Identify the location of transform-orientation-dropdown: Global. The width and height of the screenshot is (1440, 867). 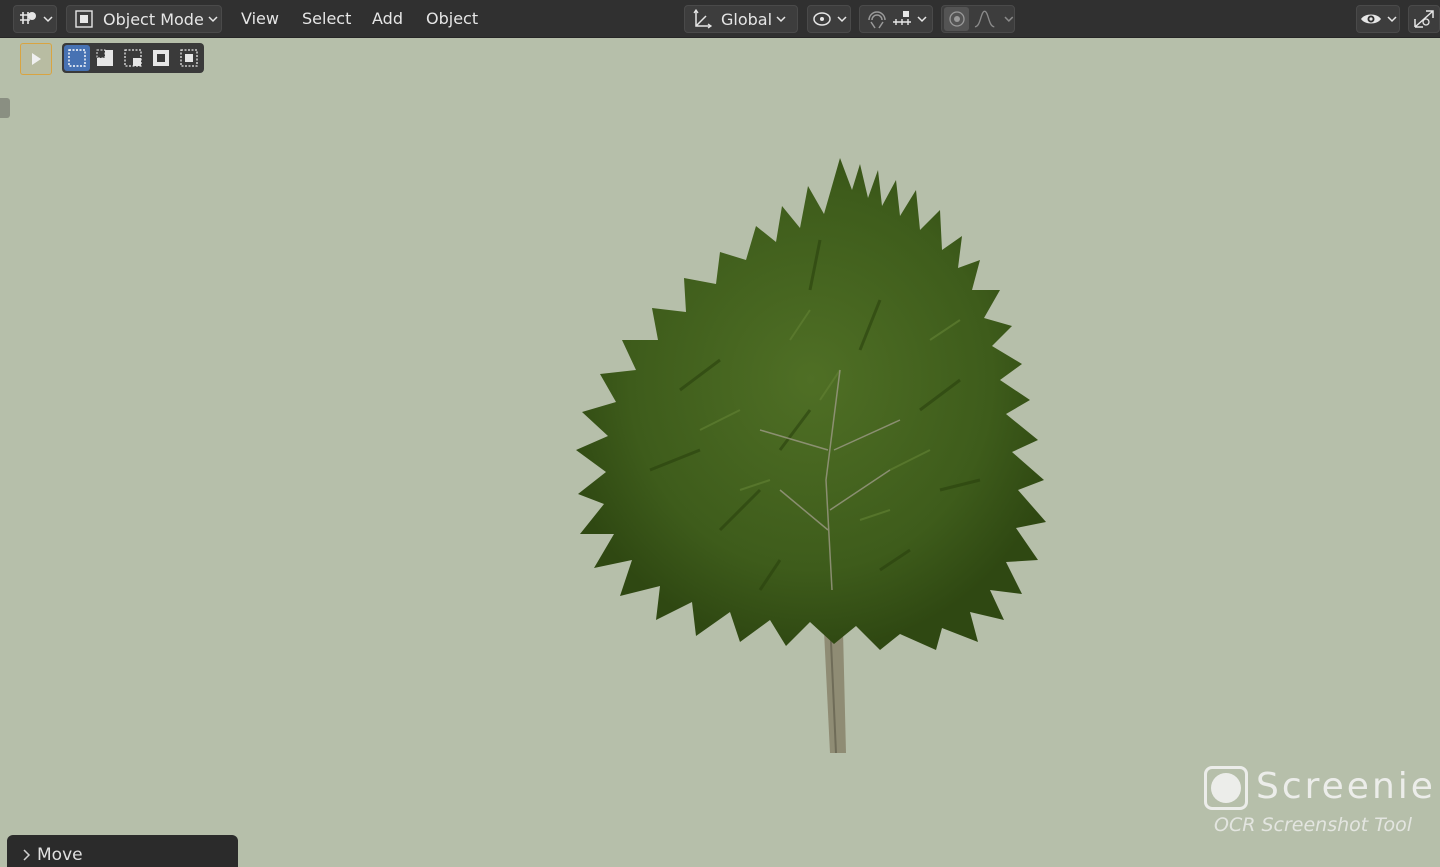
(741, 19).